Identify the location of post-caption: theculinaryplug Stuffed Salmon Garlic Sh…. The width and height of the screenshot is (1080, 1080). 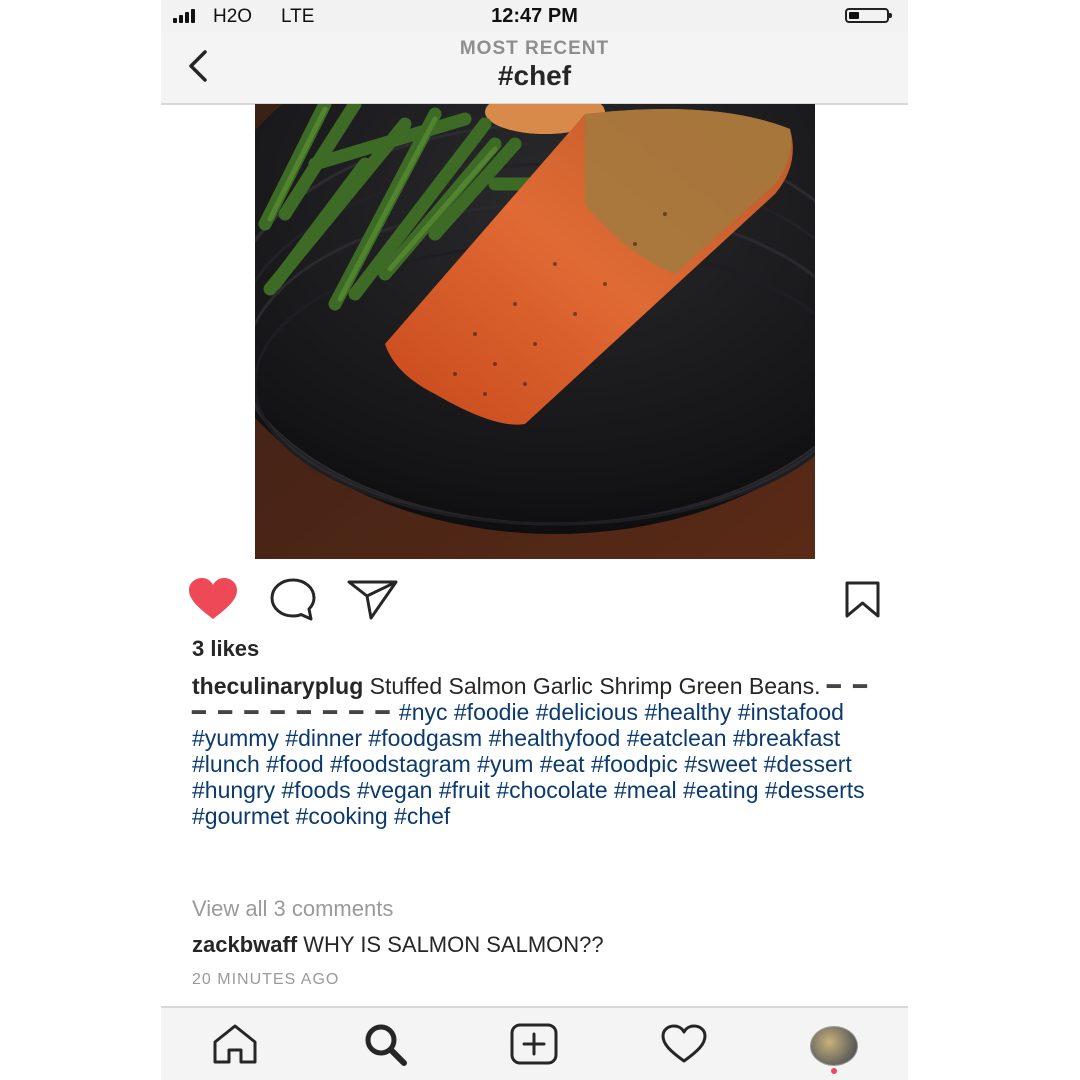
(537, 751).